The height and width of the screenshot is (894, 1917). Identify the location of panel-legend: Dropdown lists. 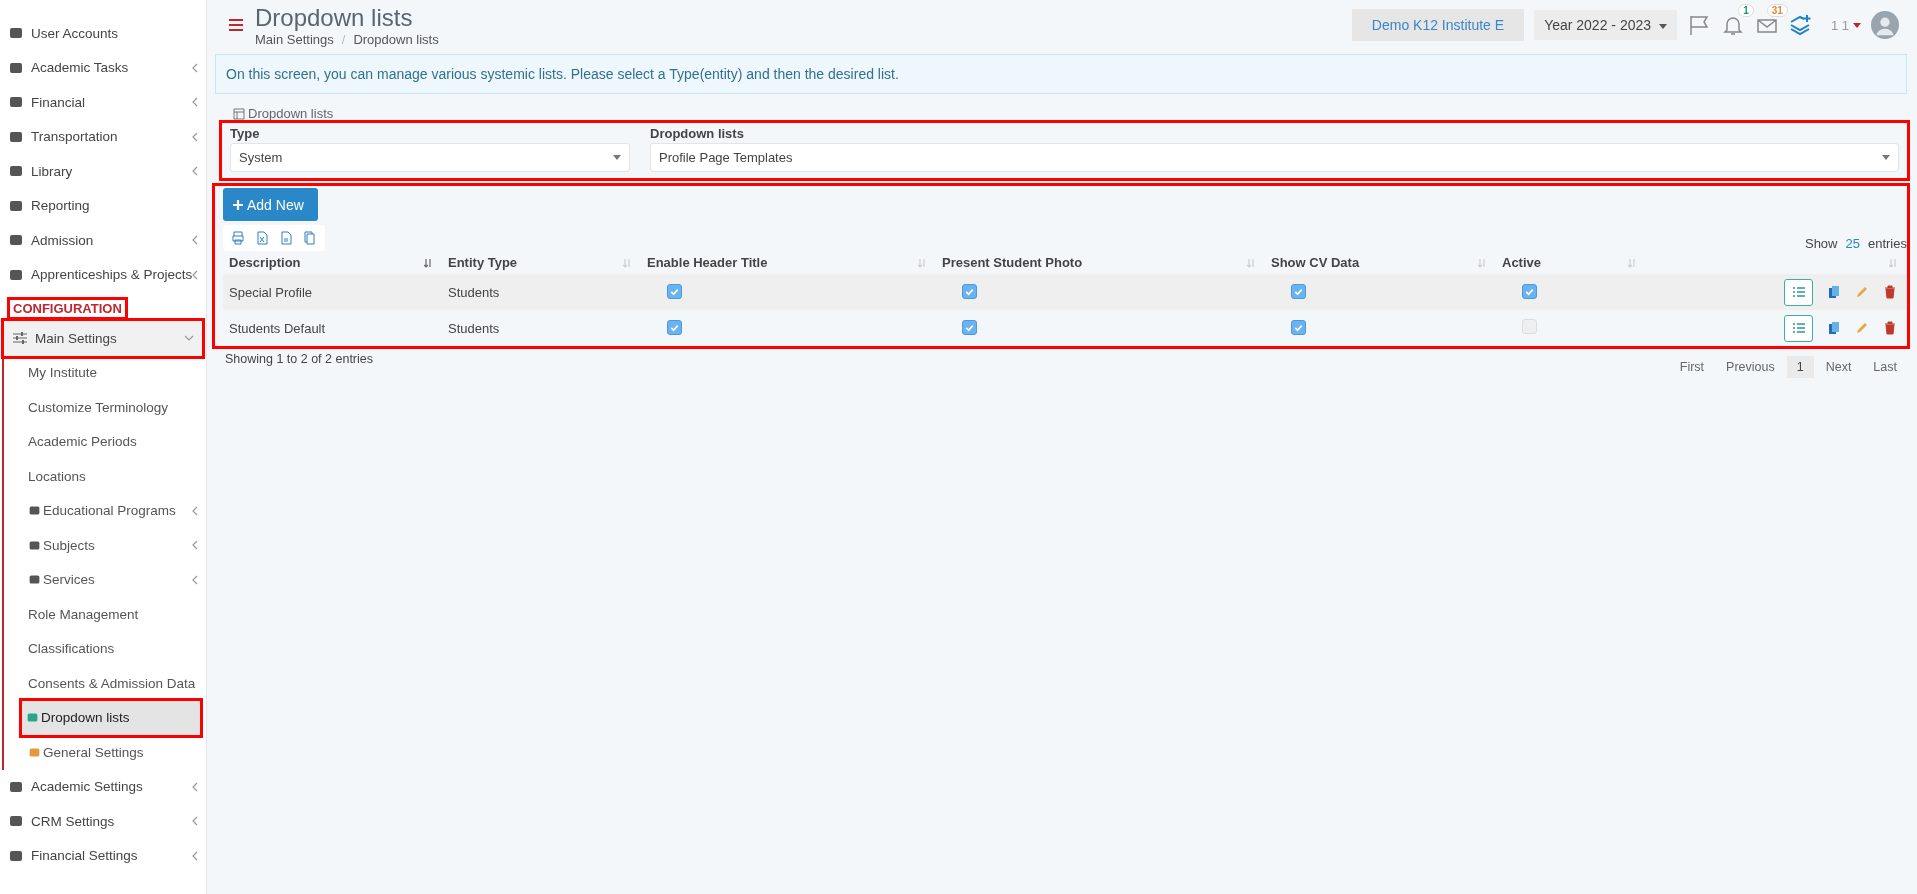
(291, 113).